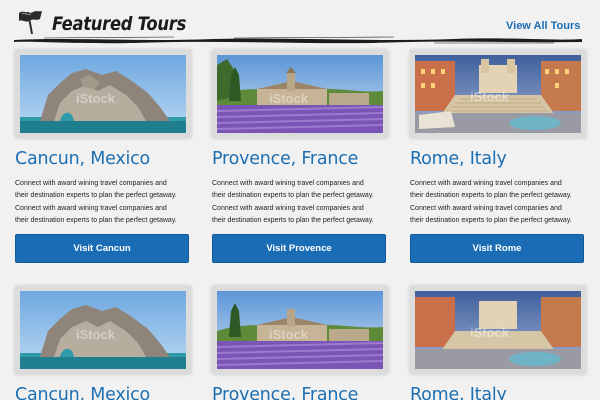 This screenshot has width=600, height=400. I want to click on page-header: Featured Tours View All Tours, so click(300, 22).